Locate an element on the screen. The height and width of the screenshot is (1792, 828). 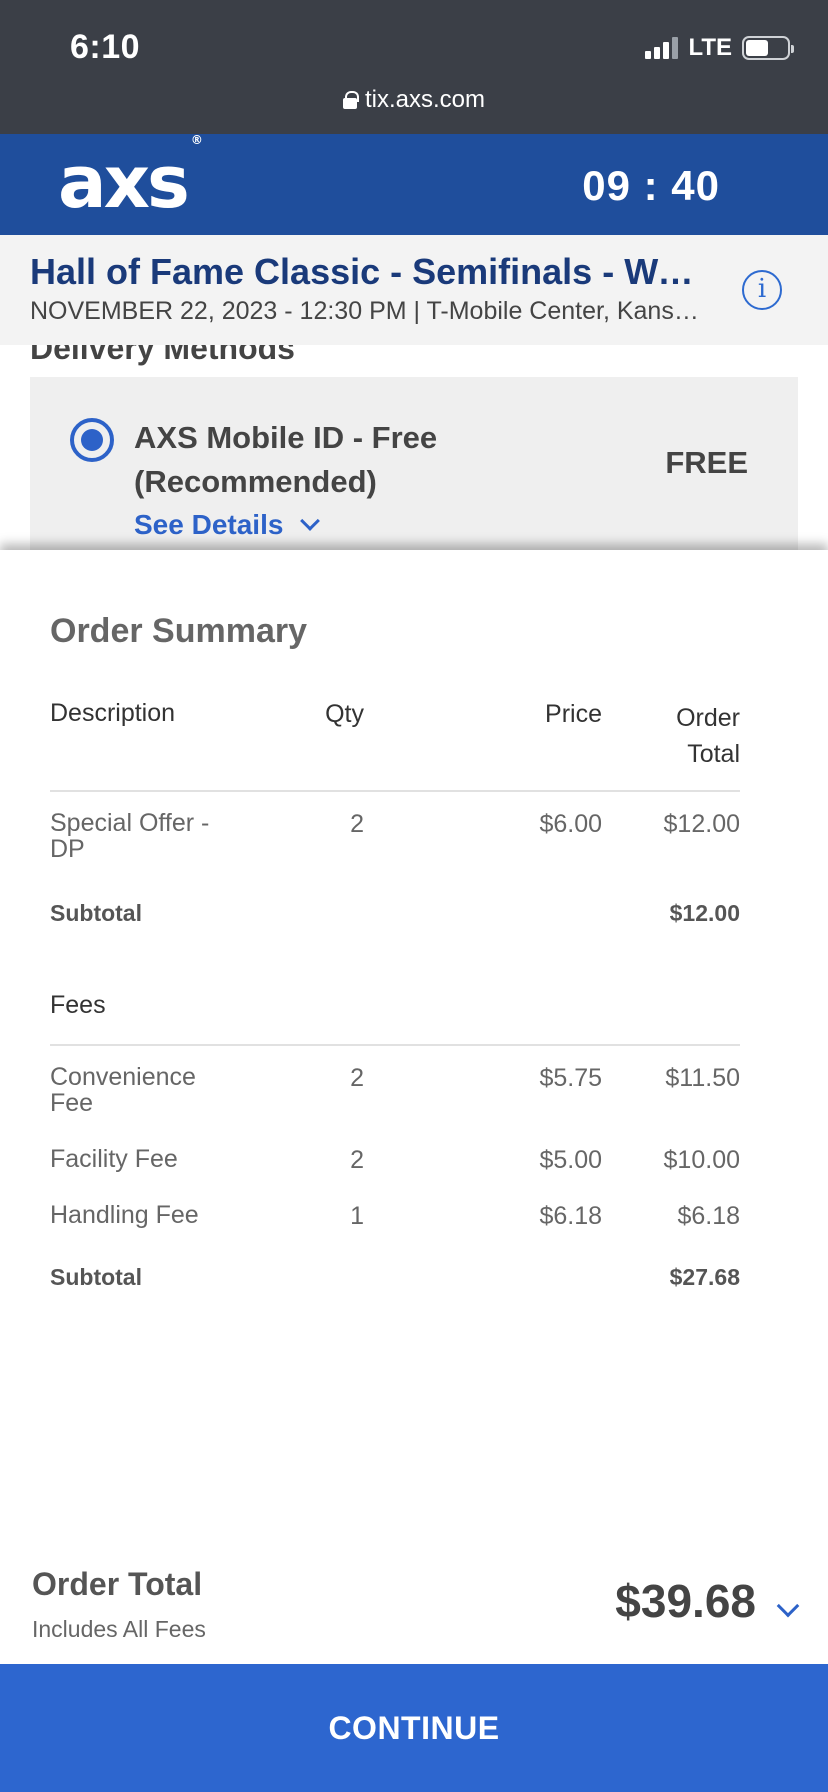
row-price: $5.00 is located at coordinates (570, 1160).